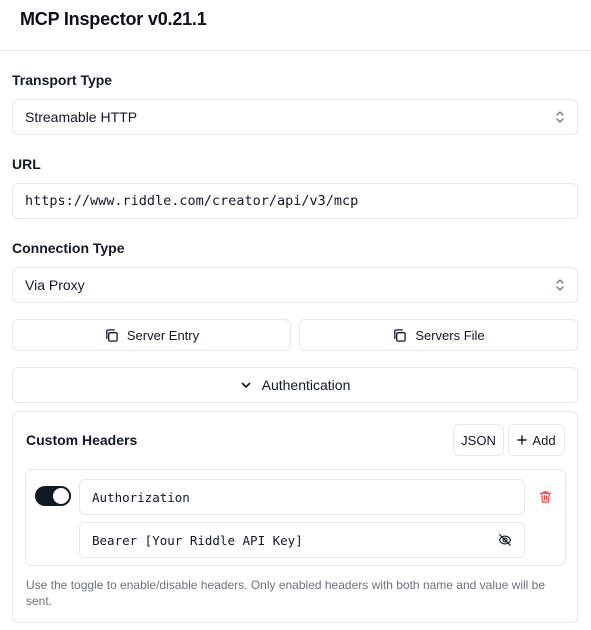 This screenshot has height=630, width=591. I want to click on server-entry-label: Server Entry, so click(163, 335).